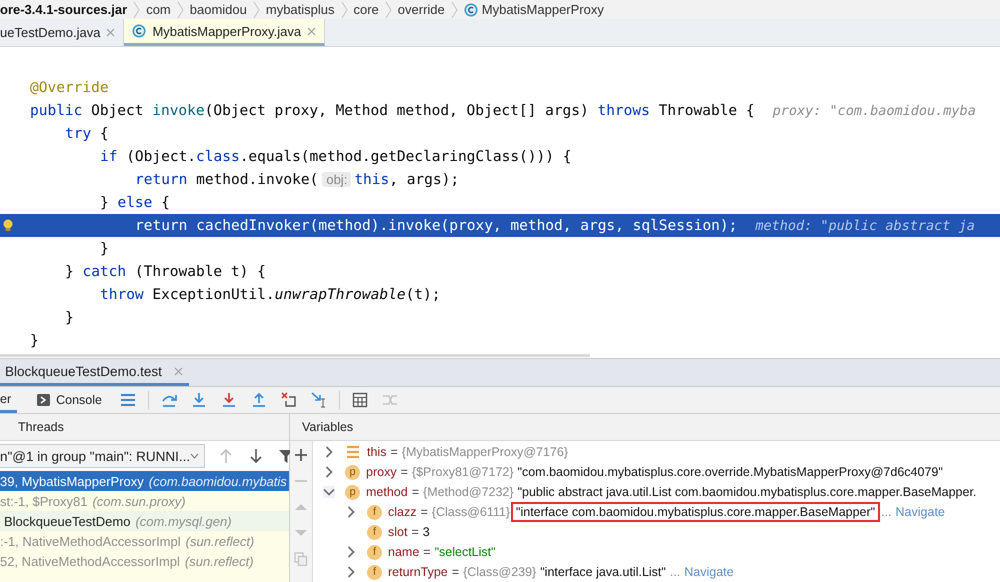 This screenshot has height=582, width=1000. What do you see at coordinates (67, 400) in the screenshot?
I see `debugger-tab: Console` at bounding box center [67, 400].